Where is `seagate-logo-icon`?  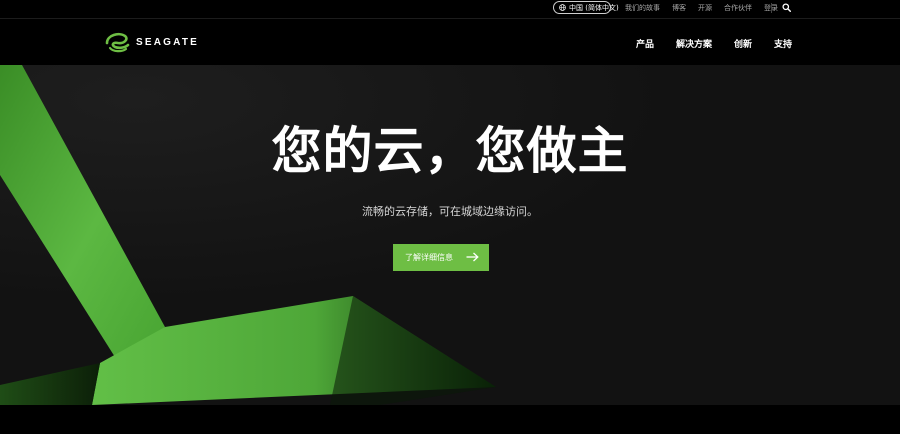 seagate-logo-icon is located at coordinates (117, 42).